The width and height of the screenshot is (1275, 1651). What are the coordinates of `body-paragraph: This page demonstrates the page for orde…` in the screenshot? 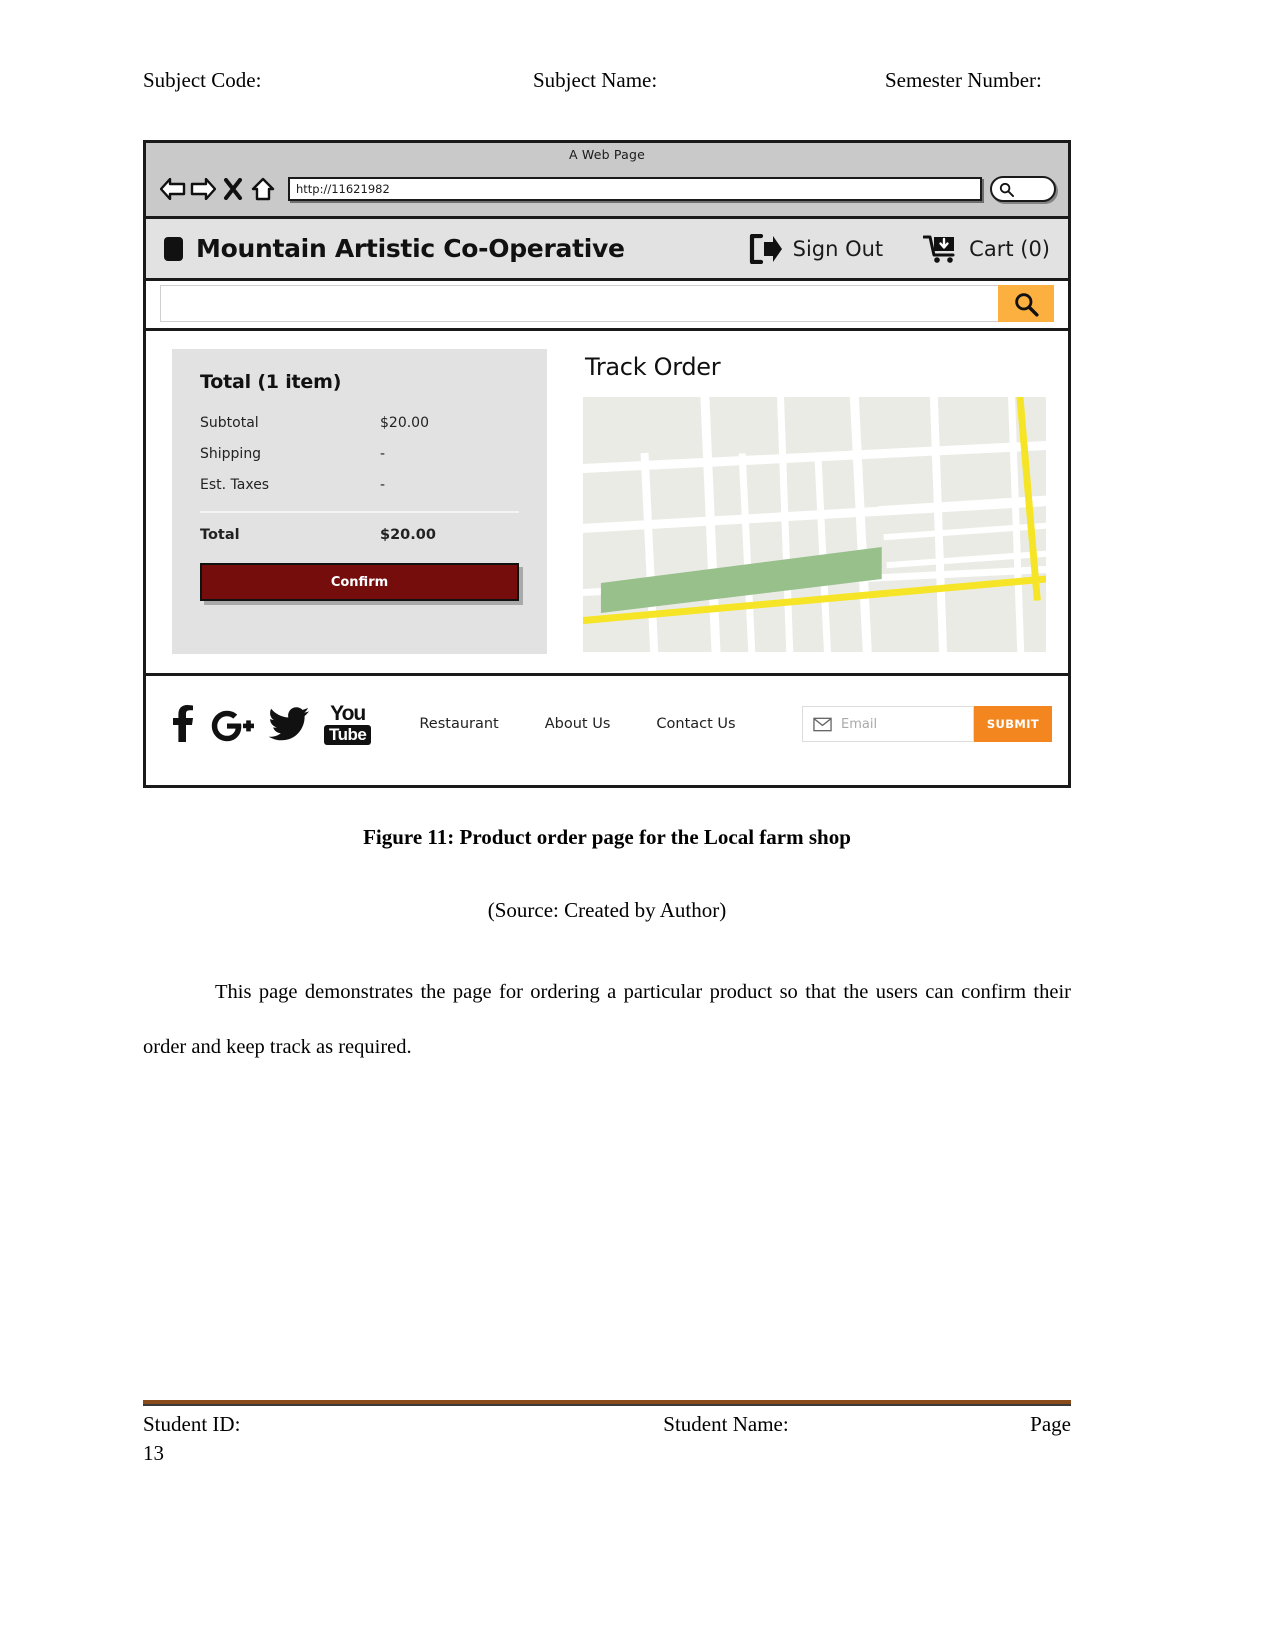 It's located at (607, 1019).